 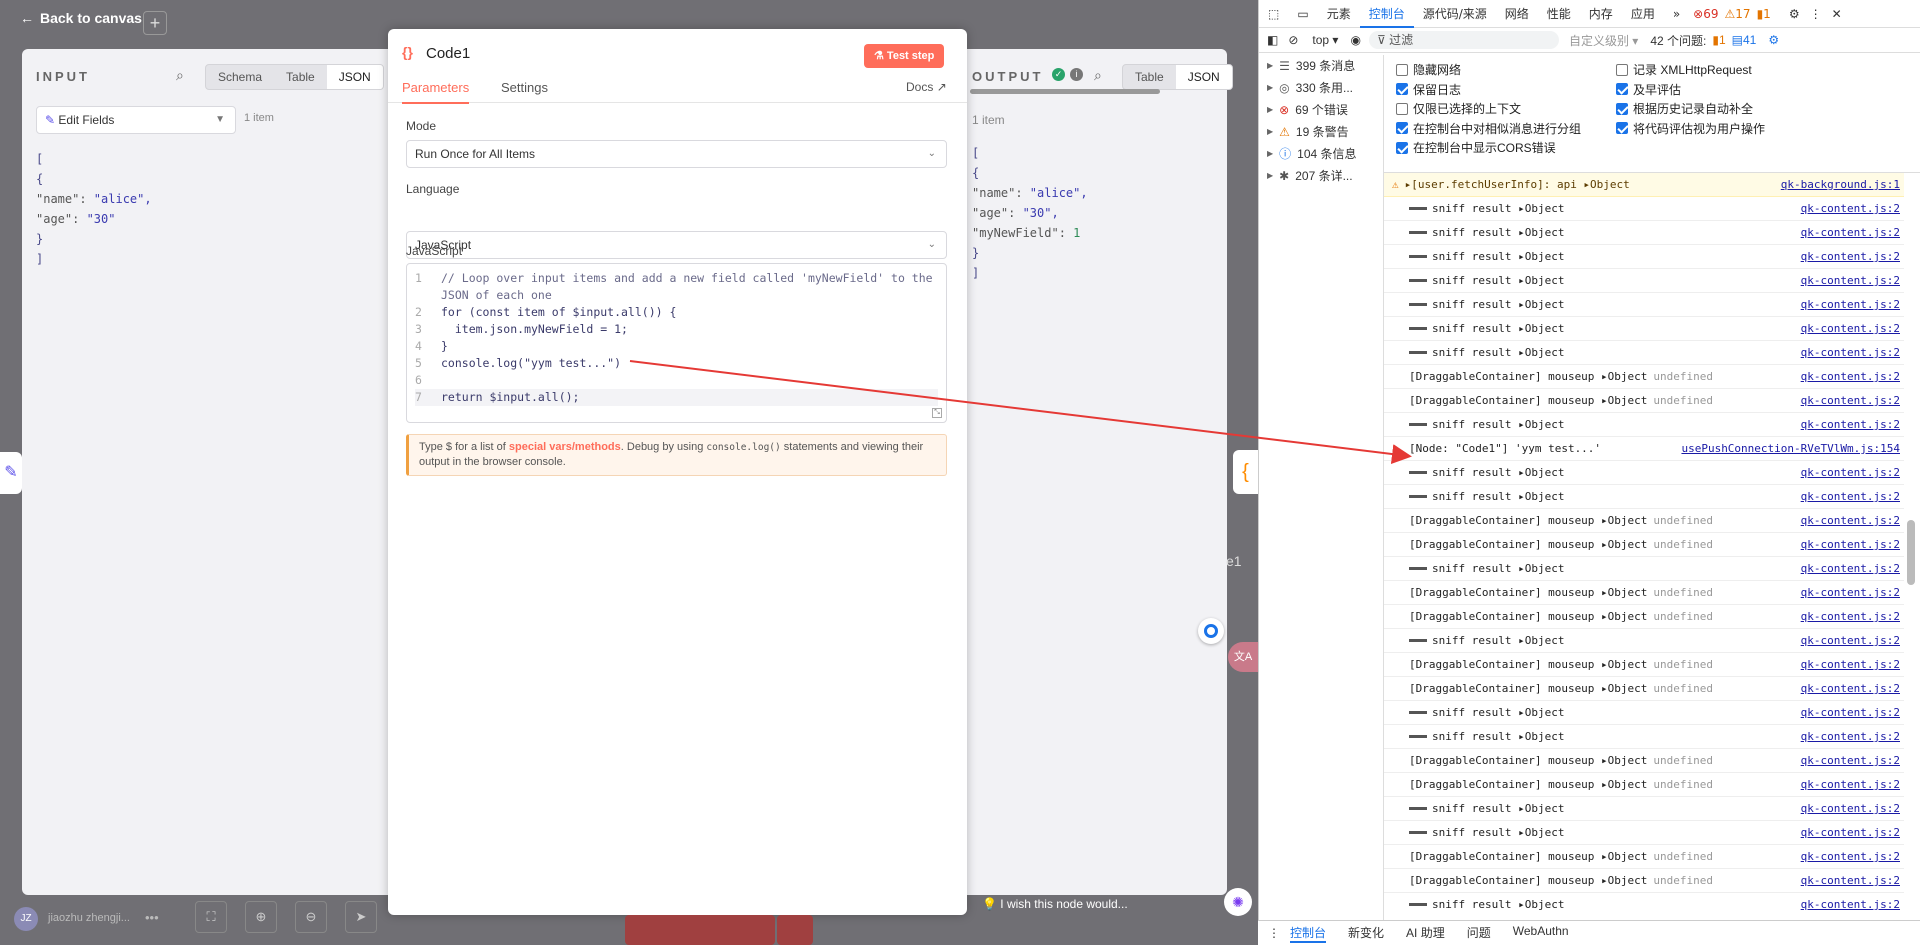 What do you see at coordinates (1790, 448) in the screenshot?
I see `log-source-link: usePushConnection-RVeTVlWm.js:154` at bounding box center [1790, 448].